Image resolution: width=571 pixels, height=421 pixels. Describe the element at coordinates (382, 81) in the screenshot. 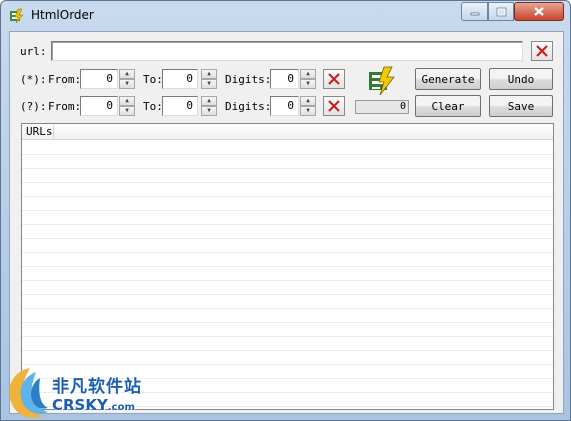

I see `generate-lightning-icon` at that location.